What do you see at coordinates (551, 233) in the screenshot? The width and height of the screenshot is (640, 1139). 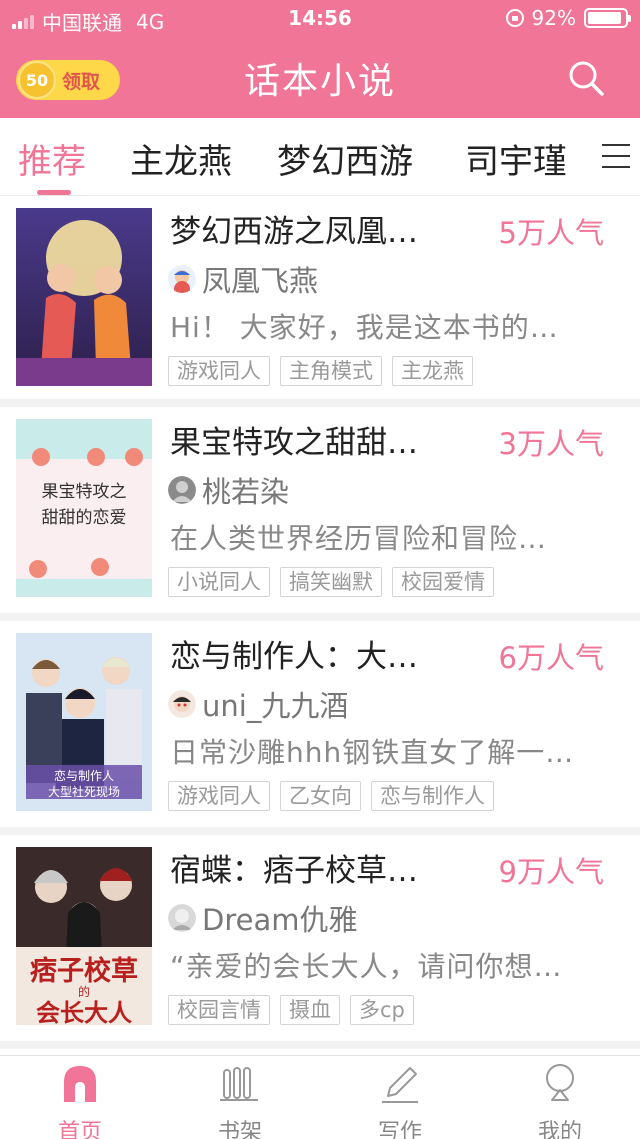 I see `book-popularity: 5万人气` at bounding box center [551, 233].